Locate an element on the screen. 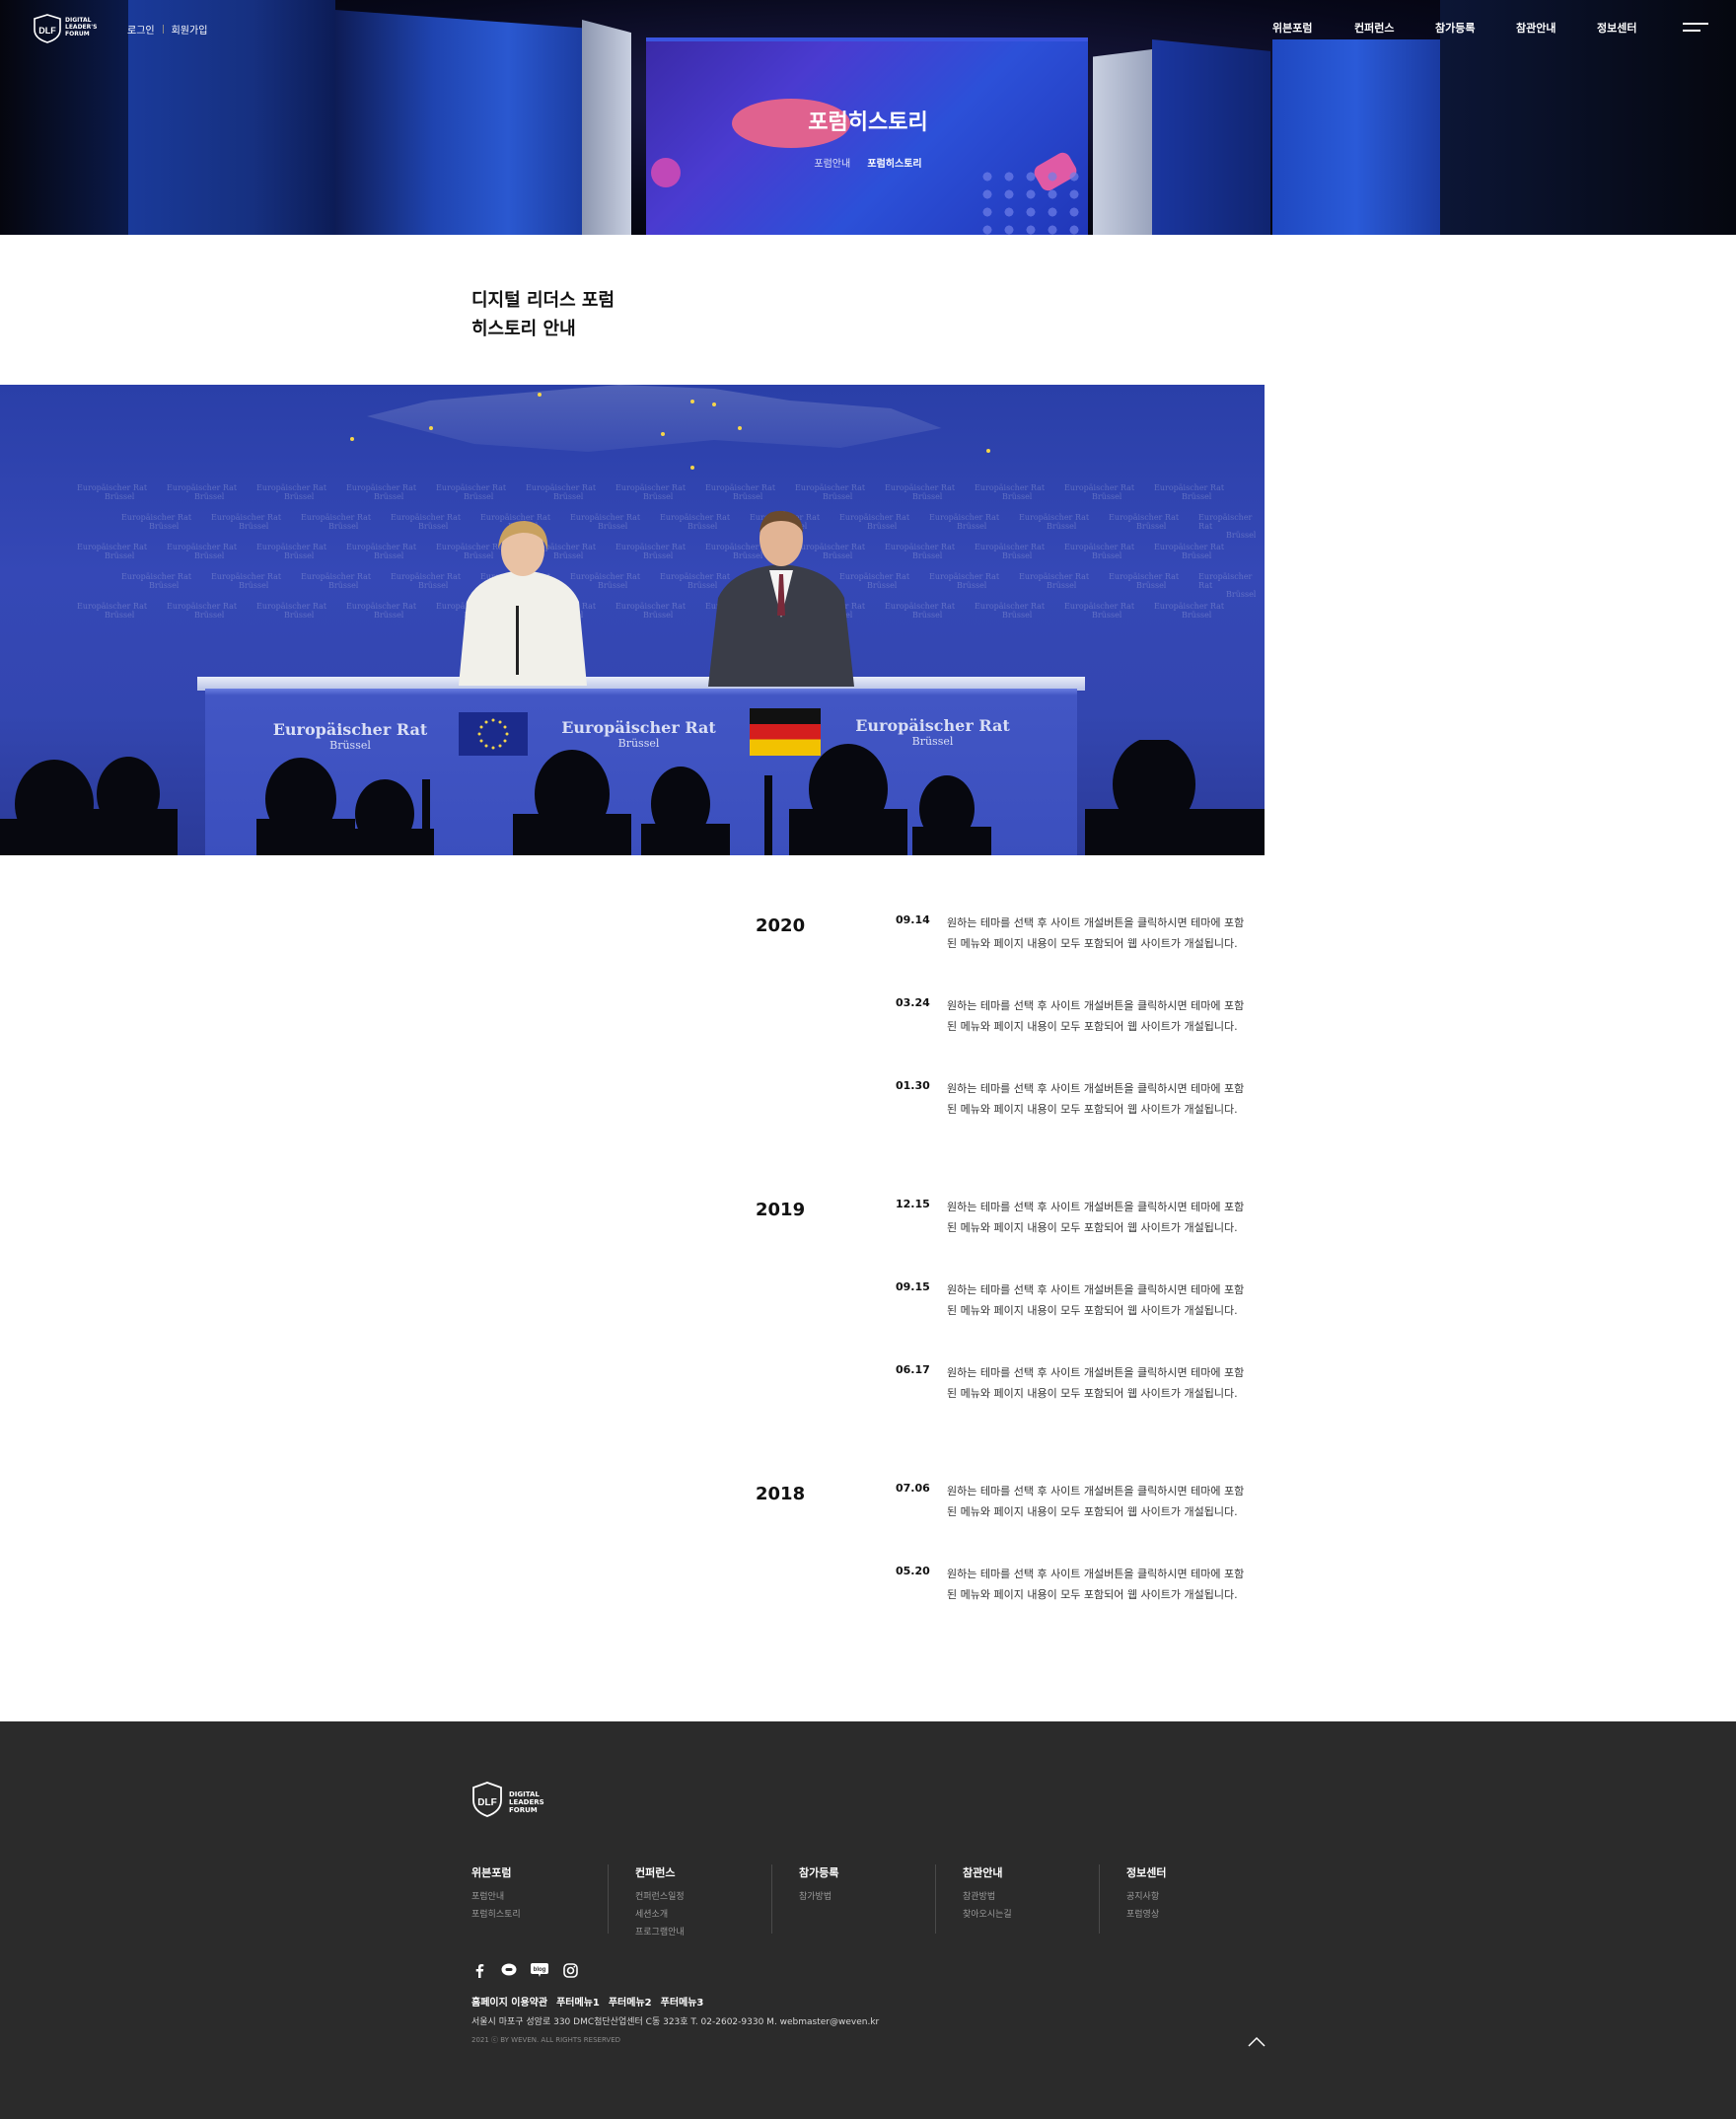 The image size is (1736, 2119). nav-item-visit-guide: 참관안내 is located at coordinates (1535, 28).